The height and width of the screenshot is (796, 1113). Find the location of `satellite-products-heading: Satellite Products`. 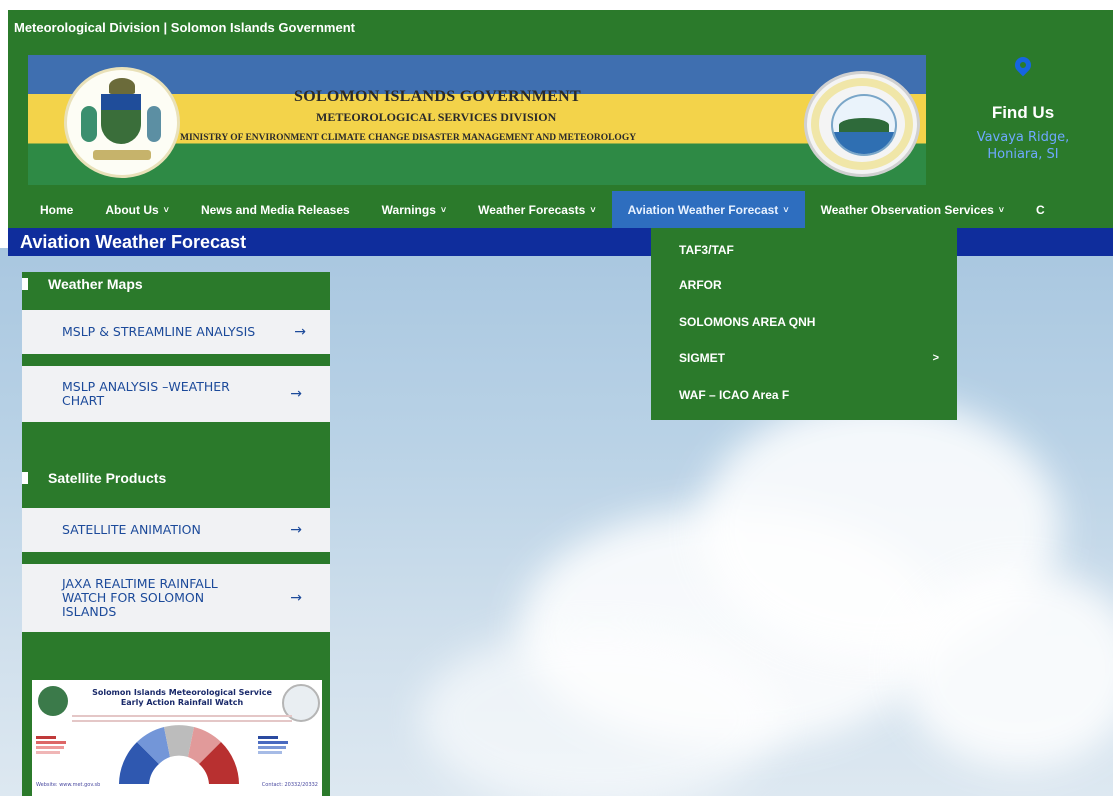

satellite-products-heading: Satellite Products is located at coordinates (176, 478).